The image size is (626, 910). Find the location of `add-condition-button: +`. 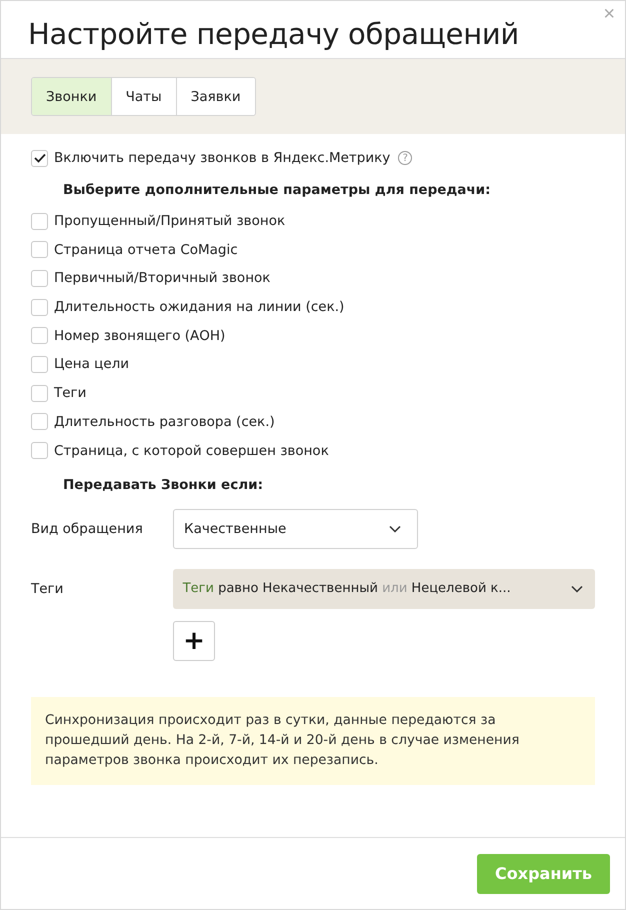

add-condition-button: + is located at coordinates (194, 640).